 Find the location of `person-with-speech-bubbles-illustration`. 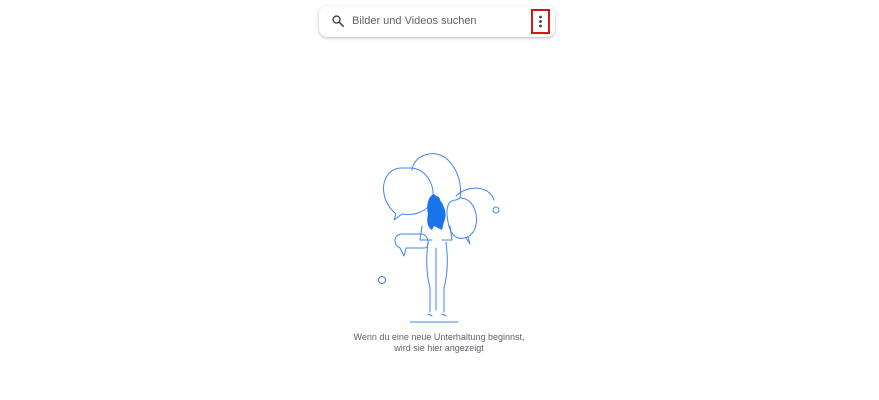

person-with-speech-bubbles-illustration is located at coordinates (439, 238).